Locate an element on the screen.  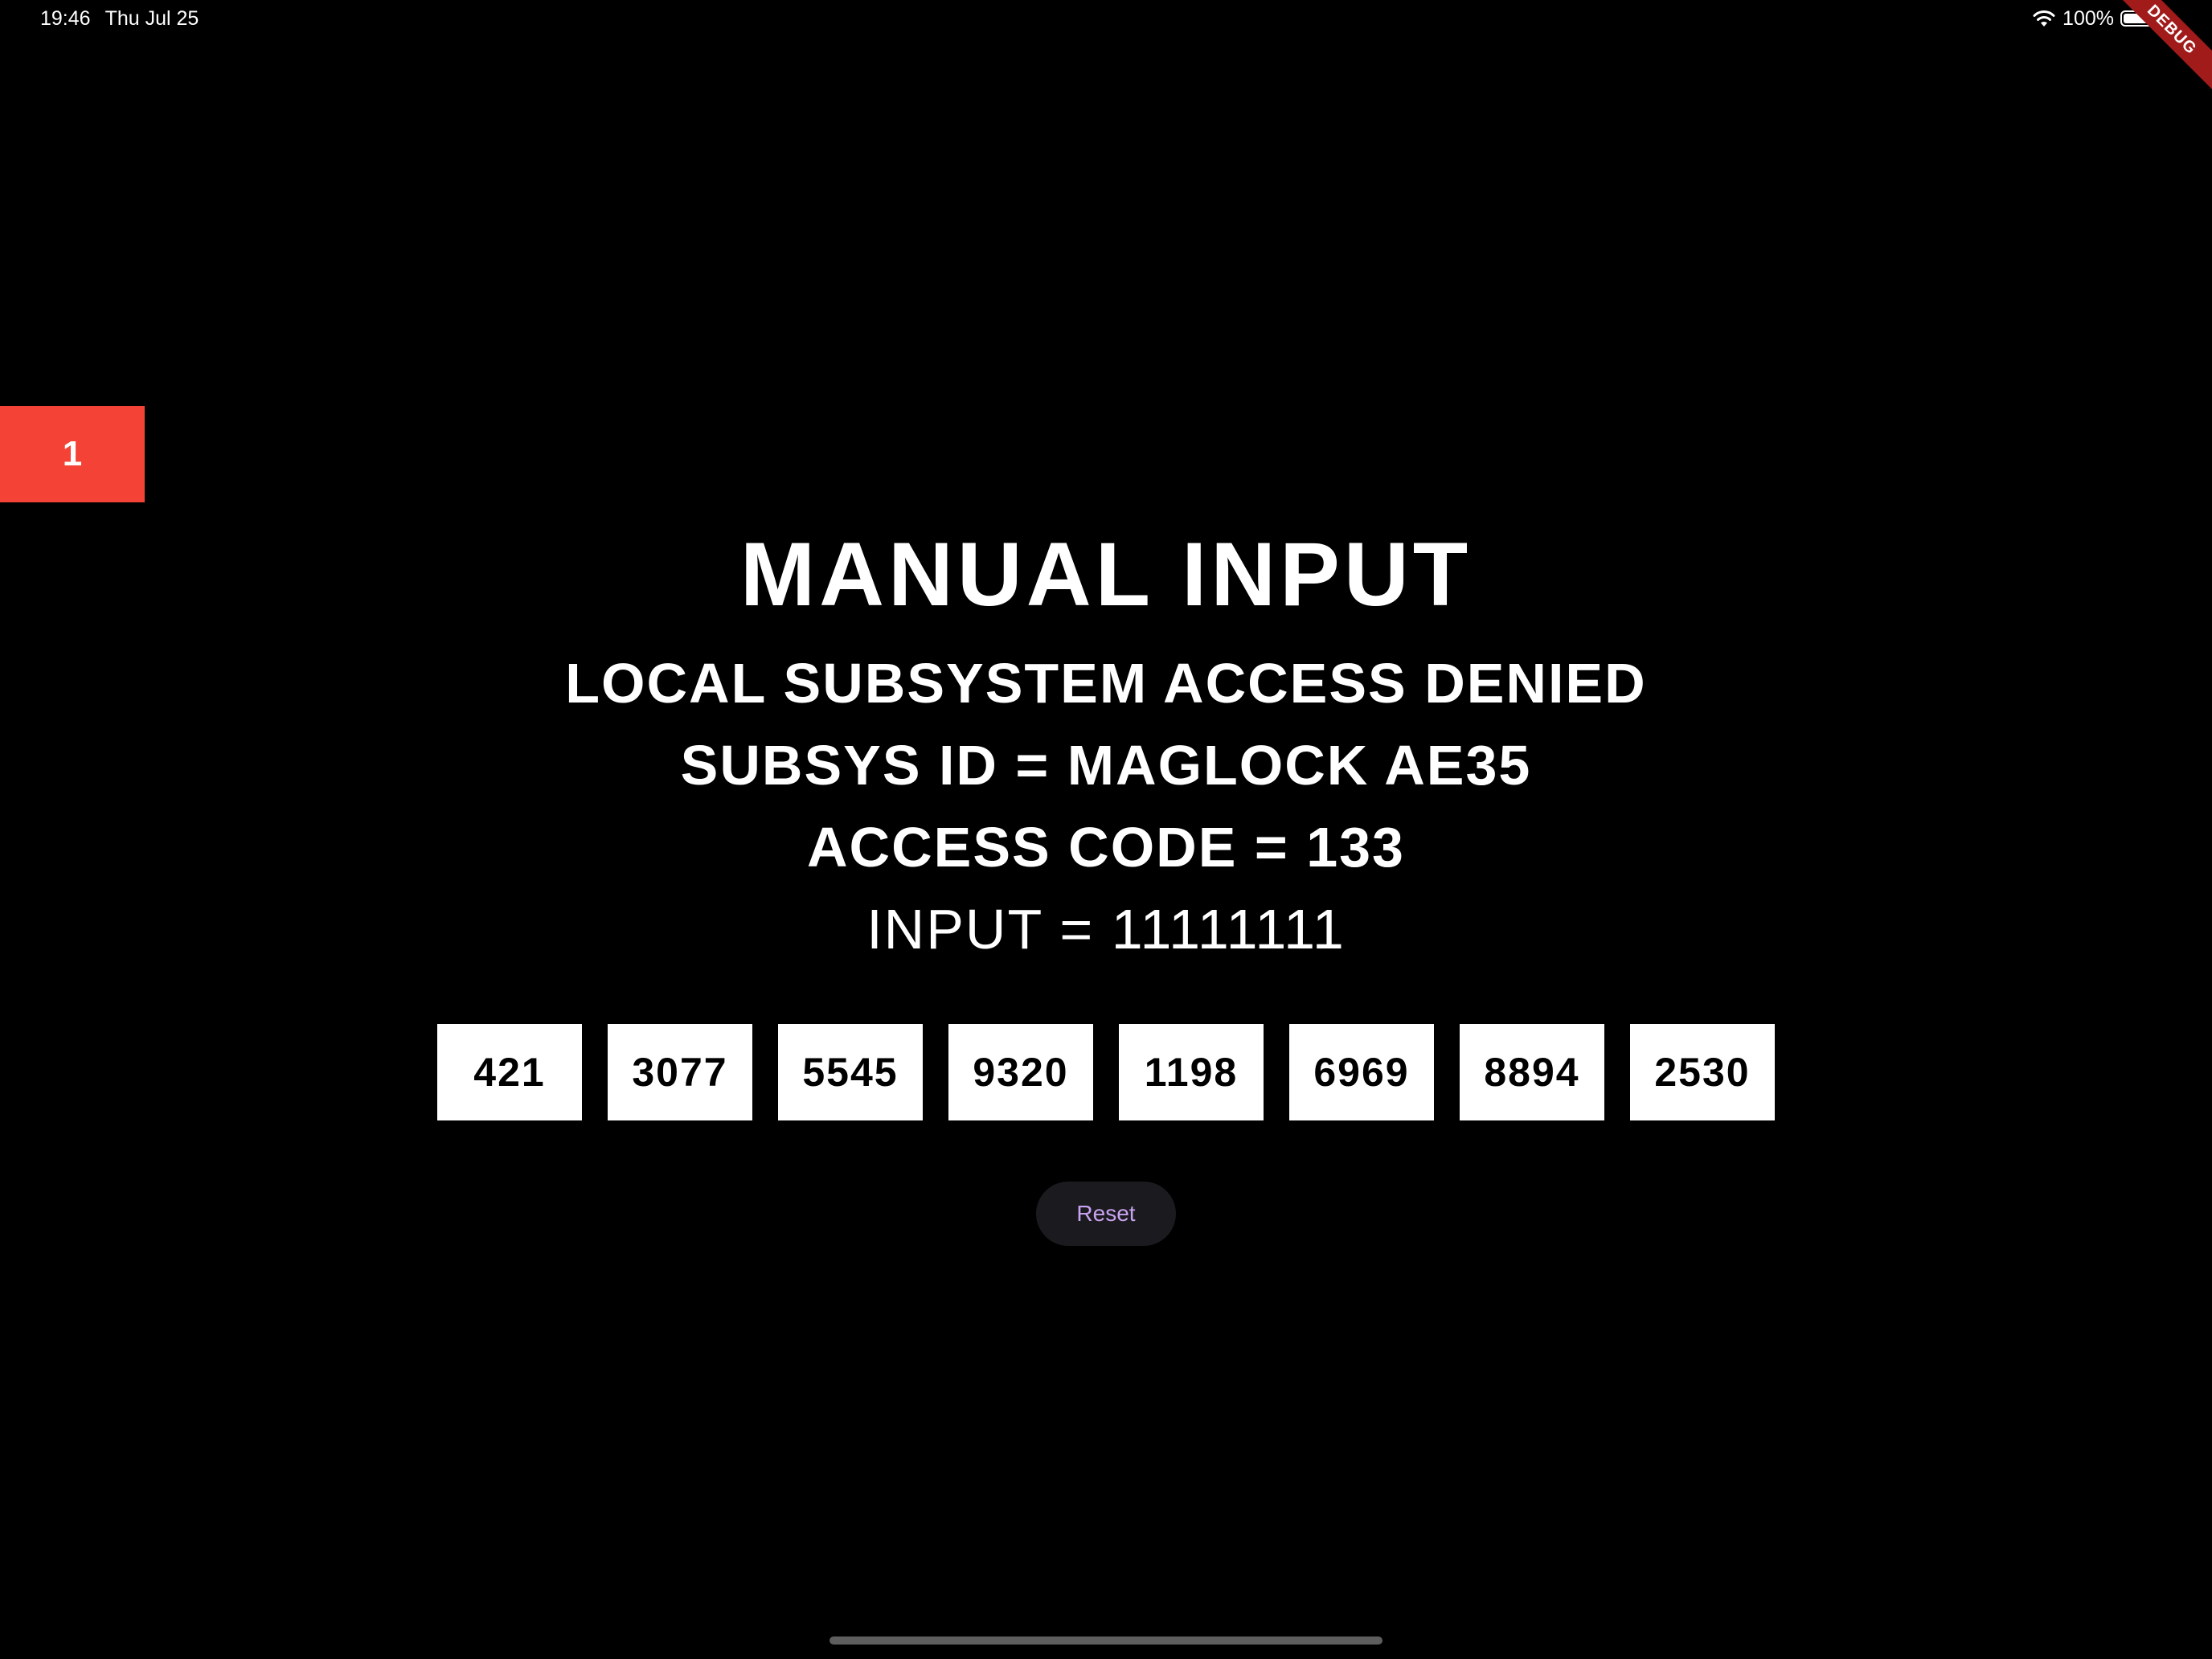
code-button: 8894 is located at coordinates (1532, 1072).